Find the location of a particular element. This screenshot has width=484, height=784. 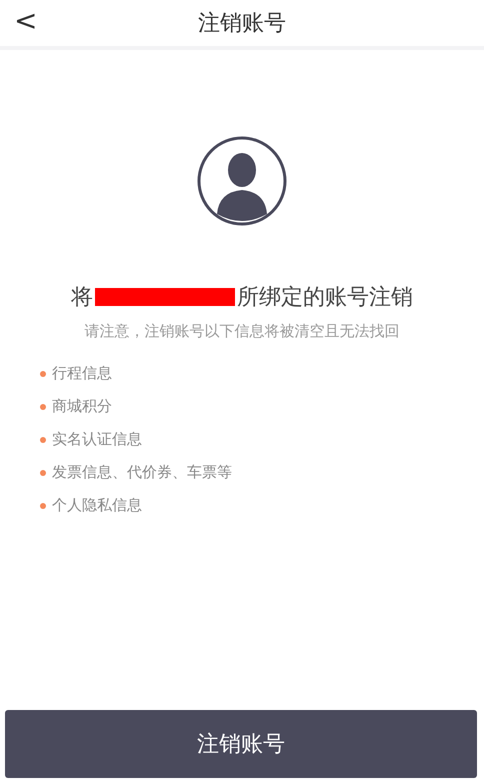

user-avatar-icon is located at coordinates (242, 181).